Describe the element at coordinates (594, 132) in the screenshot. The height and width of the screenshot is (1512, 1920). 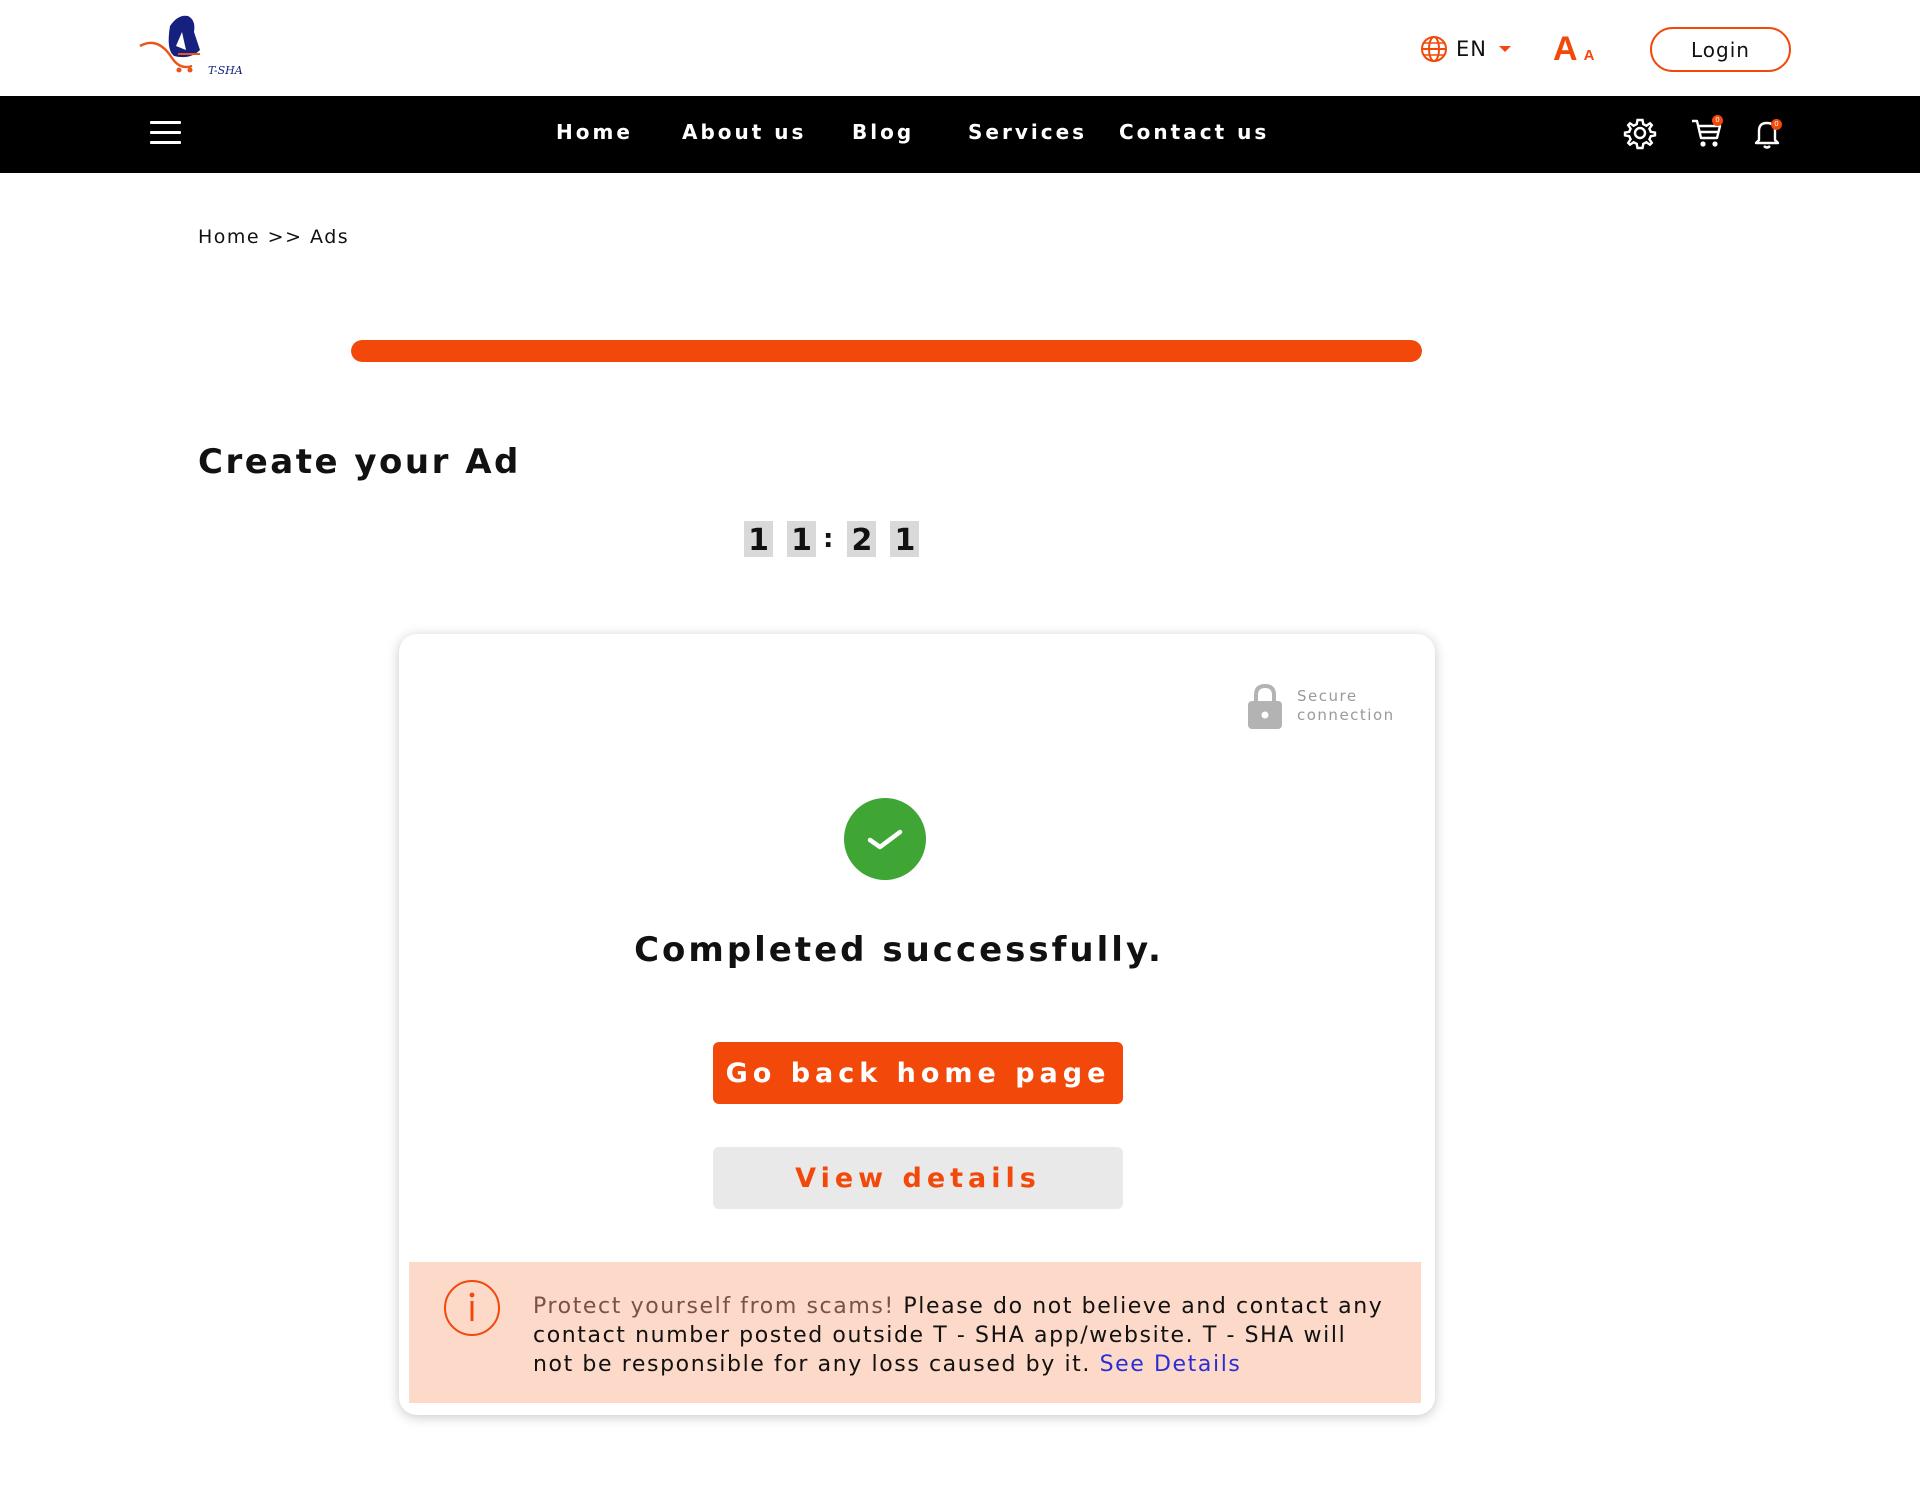
I see `nav-link-home: Home` at that location.